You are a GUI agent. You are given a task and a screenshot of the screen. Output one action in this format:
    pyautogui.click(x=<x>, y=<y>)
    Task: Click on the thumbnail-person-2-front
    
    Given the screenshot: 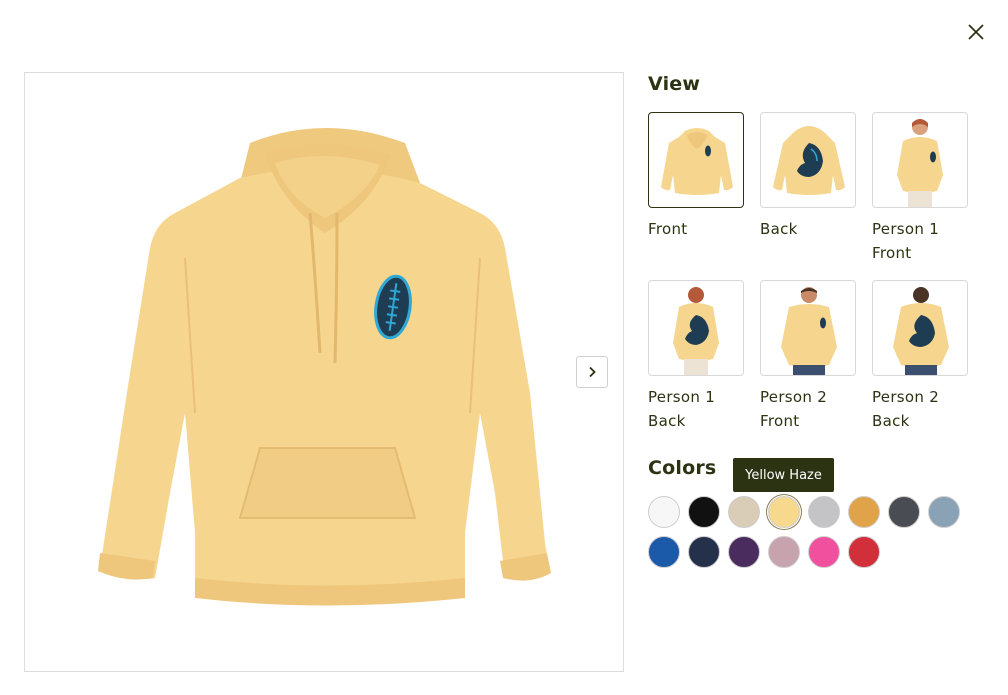 What is the action you would take?
    pyautogui.click(x=808, y=328)
    